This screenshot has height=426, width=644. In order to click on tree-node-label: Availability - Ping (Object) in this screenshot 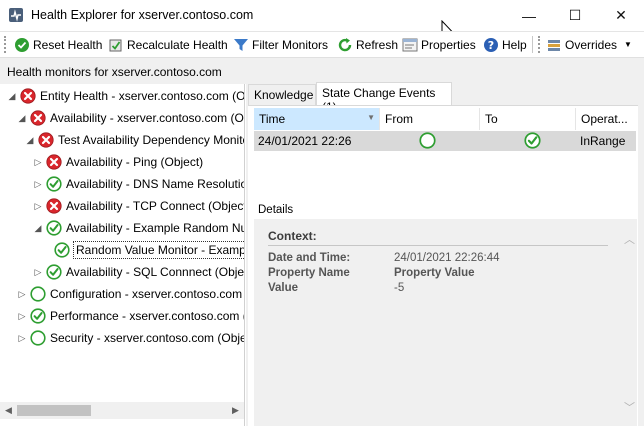, I will do `click(135, 162)`.